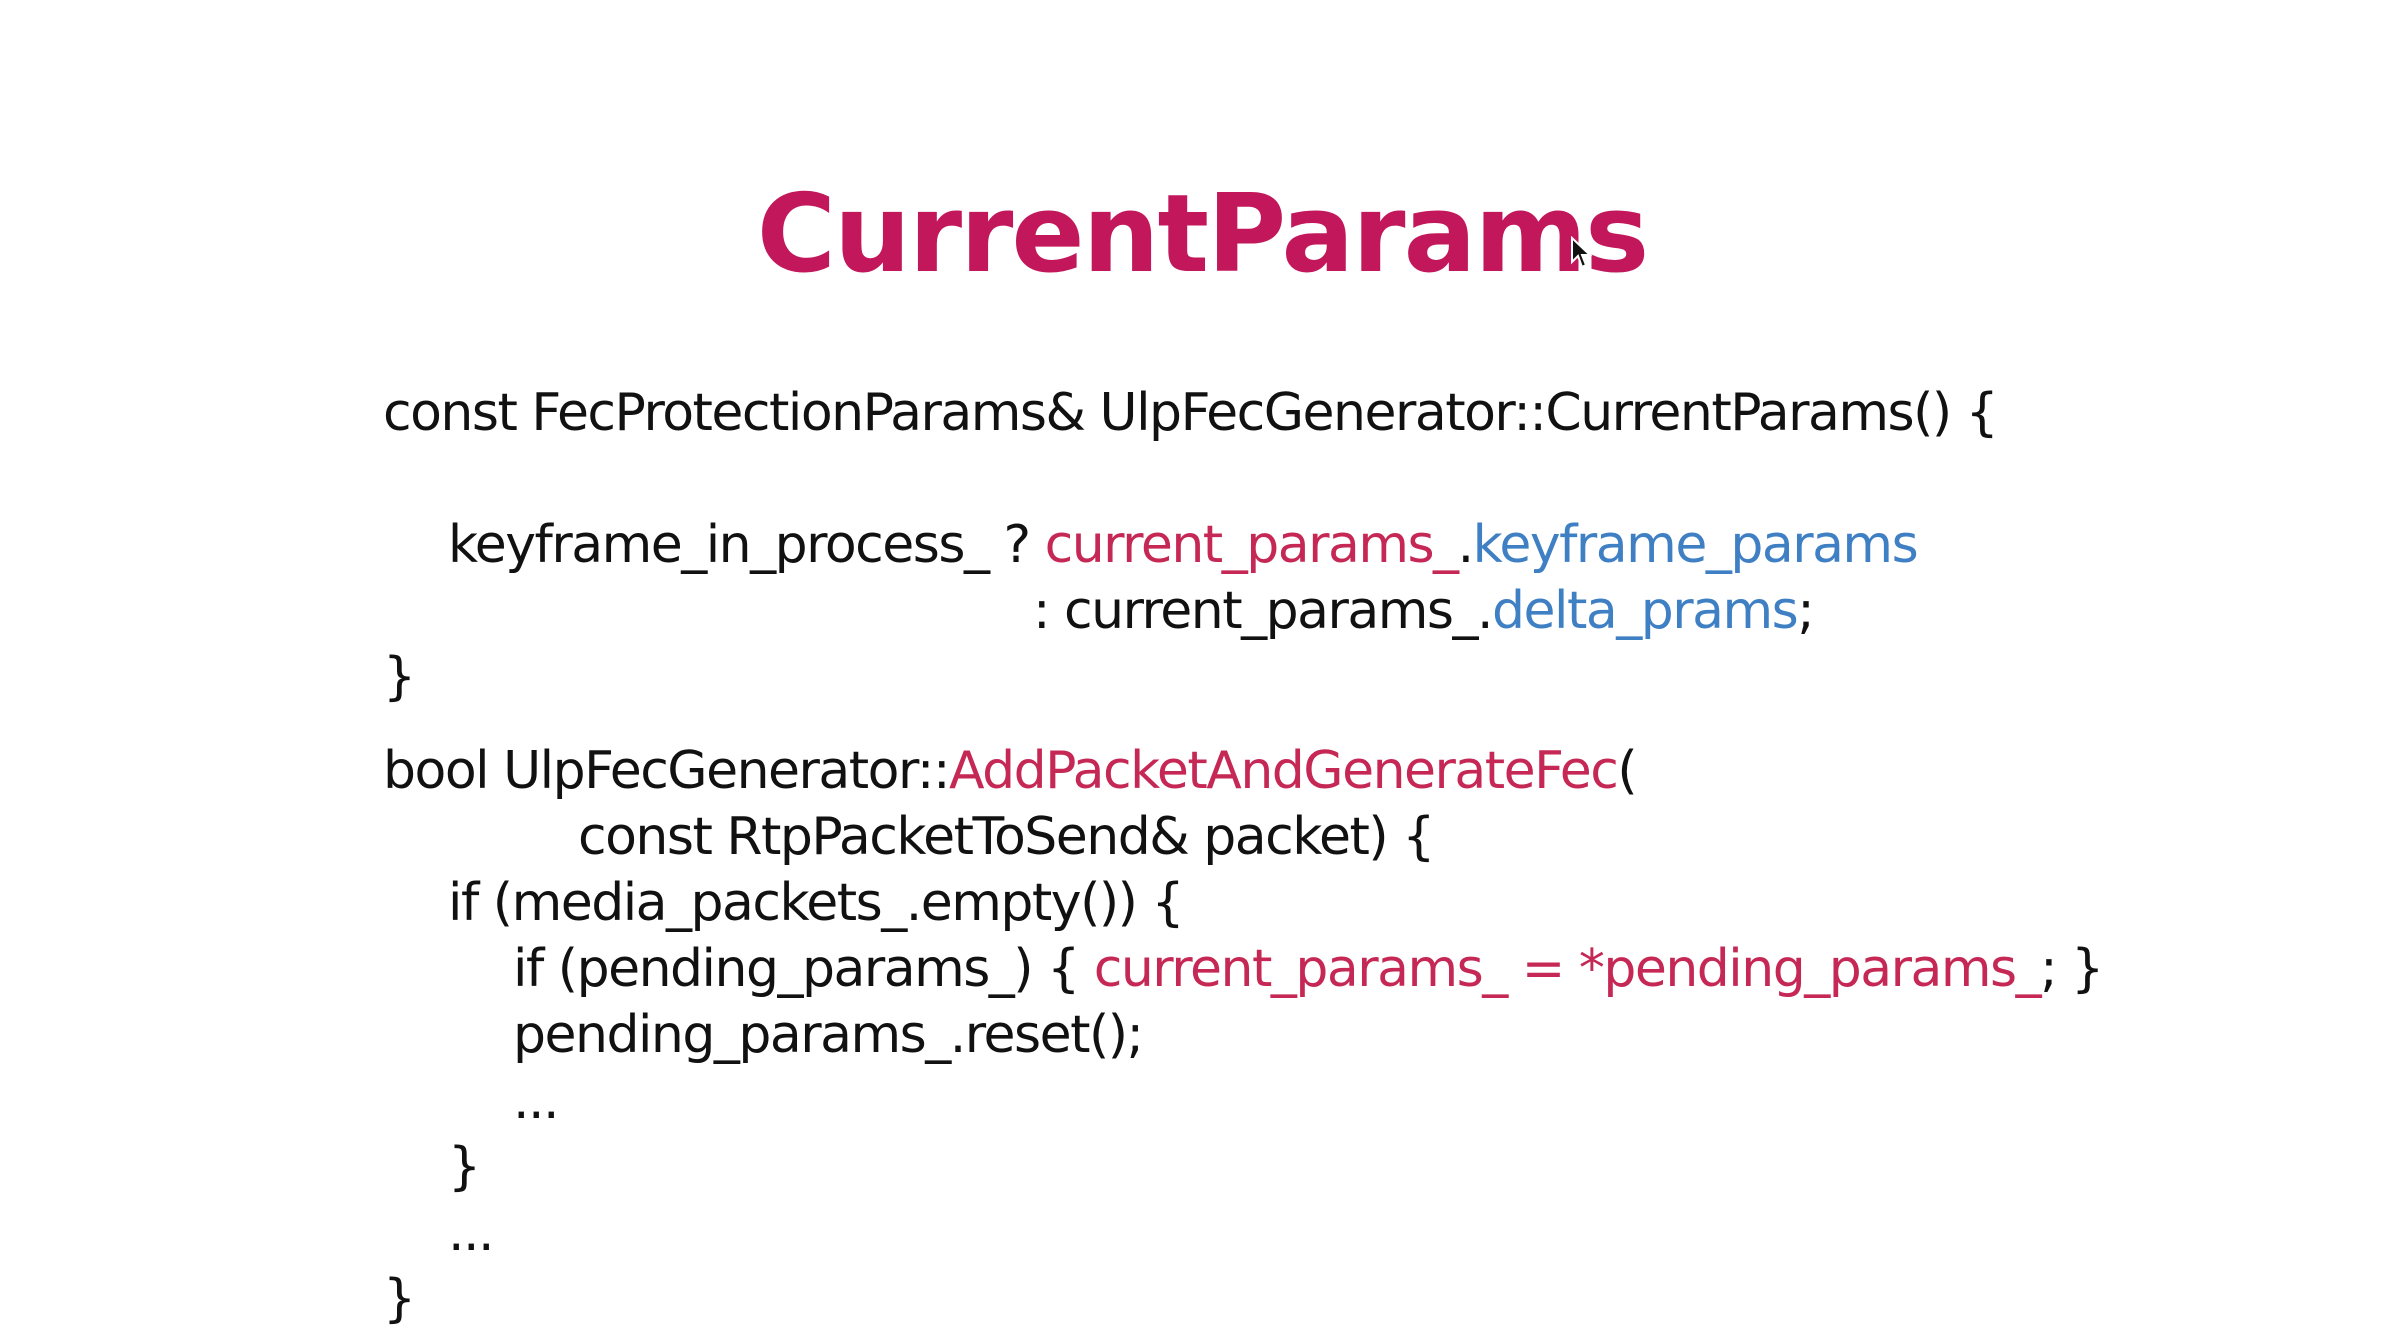 The height and width of the screenshot is (1340, 2404). Describe the element at coordinates (1283, 771) in the screenshot. I see `code-token: AddPacketAndGenerateFec` at that location.